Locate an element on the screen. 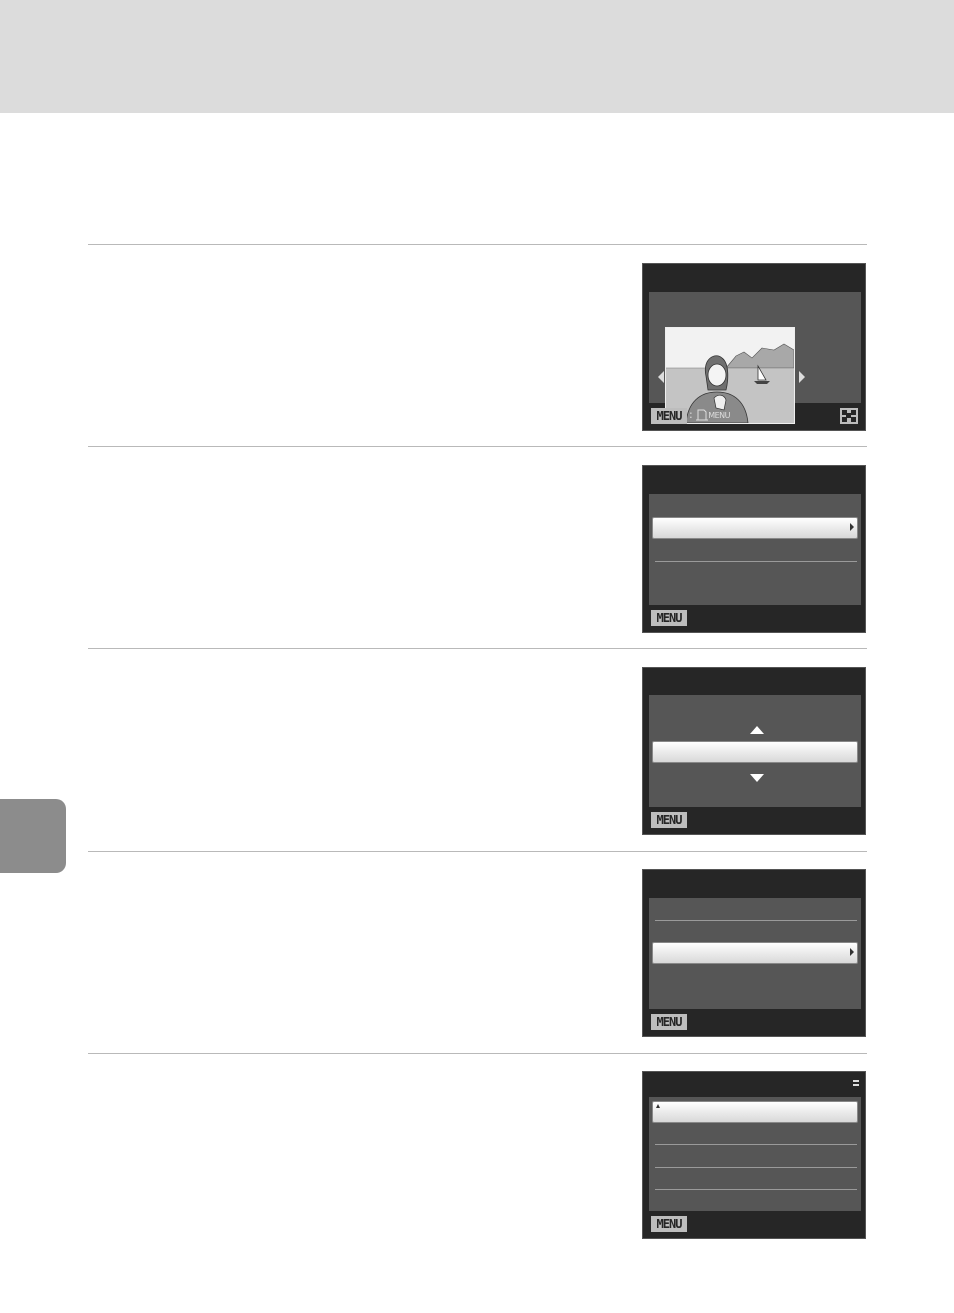 The width and height of the screenshot is (954, 1313). camera-screen-list: MENU is located at coordinates (754, 1155).